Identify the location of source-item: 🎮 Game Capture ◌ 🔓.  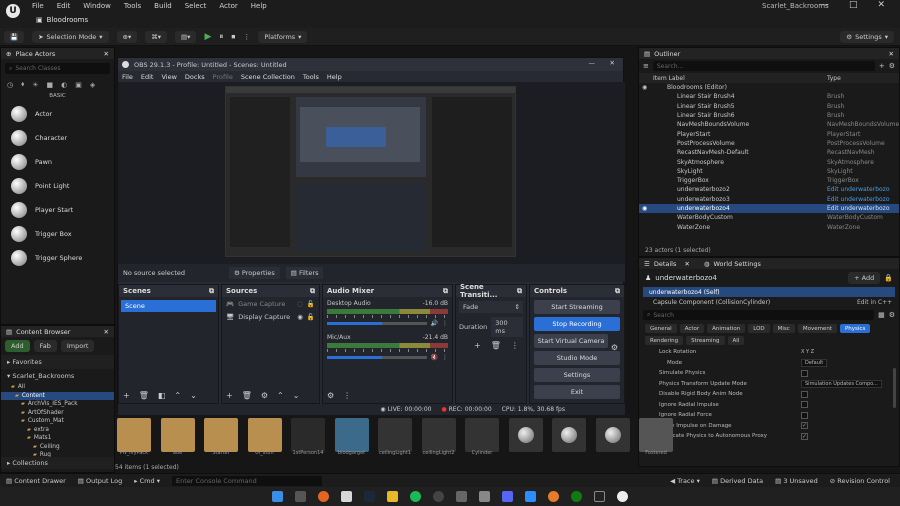
(270, 303).